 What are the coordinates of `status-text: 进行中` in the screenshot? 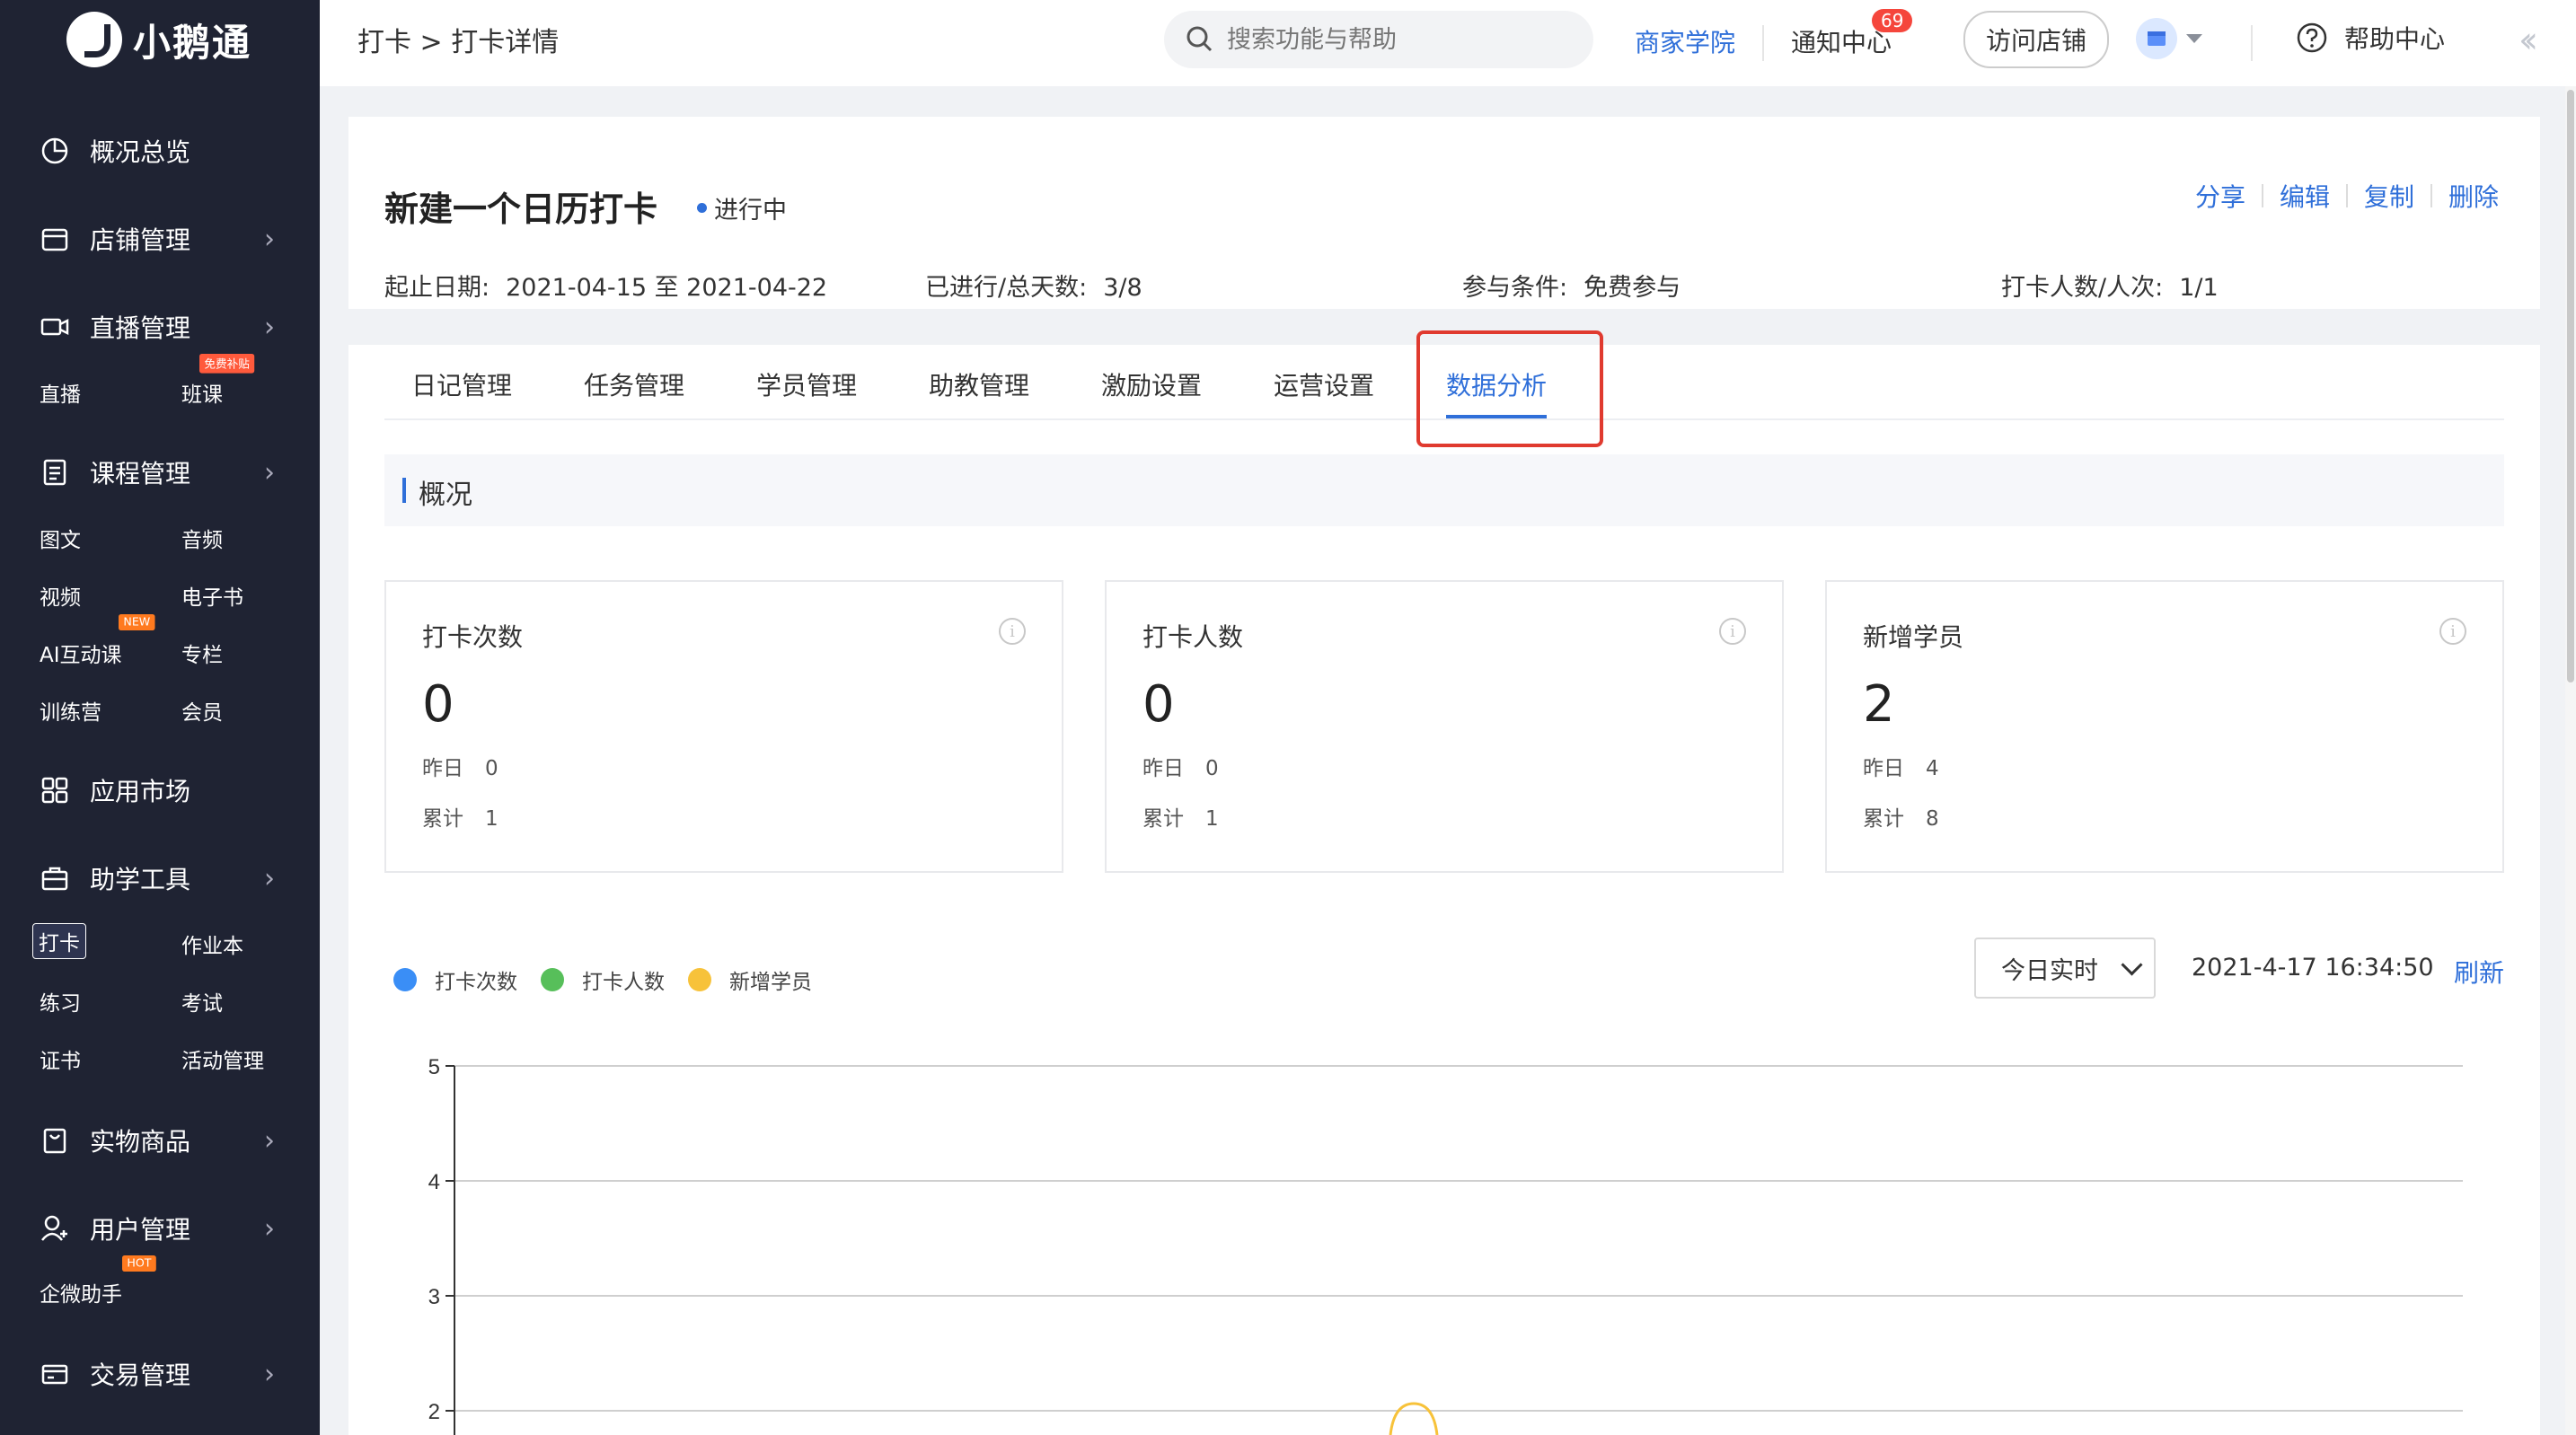 It's located at (750, 210).